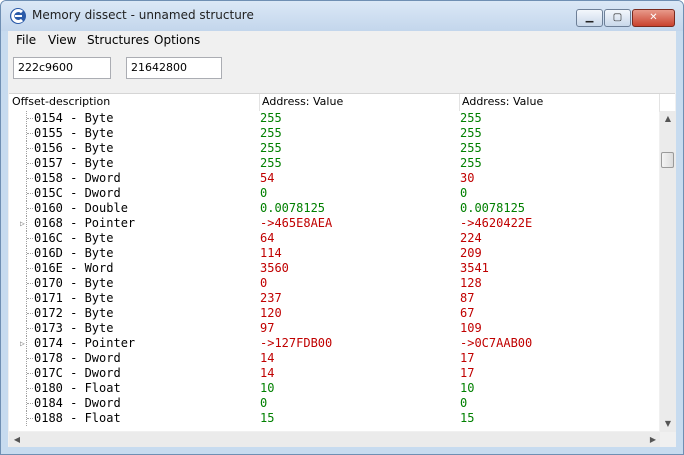  I want to click on offset-description: 0173 - Byte, so click(74, 328).